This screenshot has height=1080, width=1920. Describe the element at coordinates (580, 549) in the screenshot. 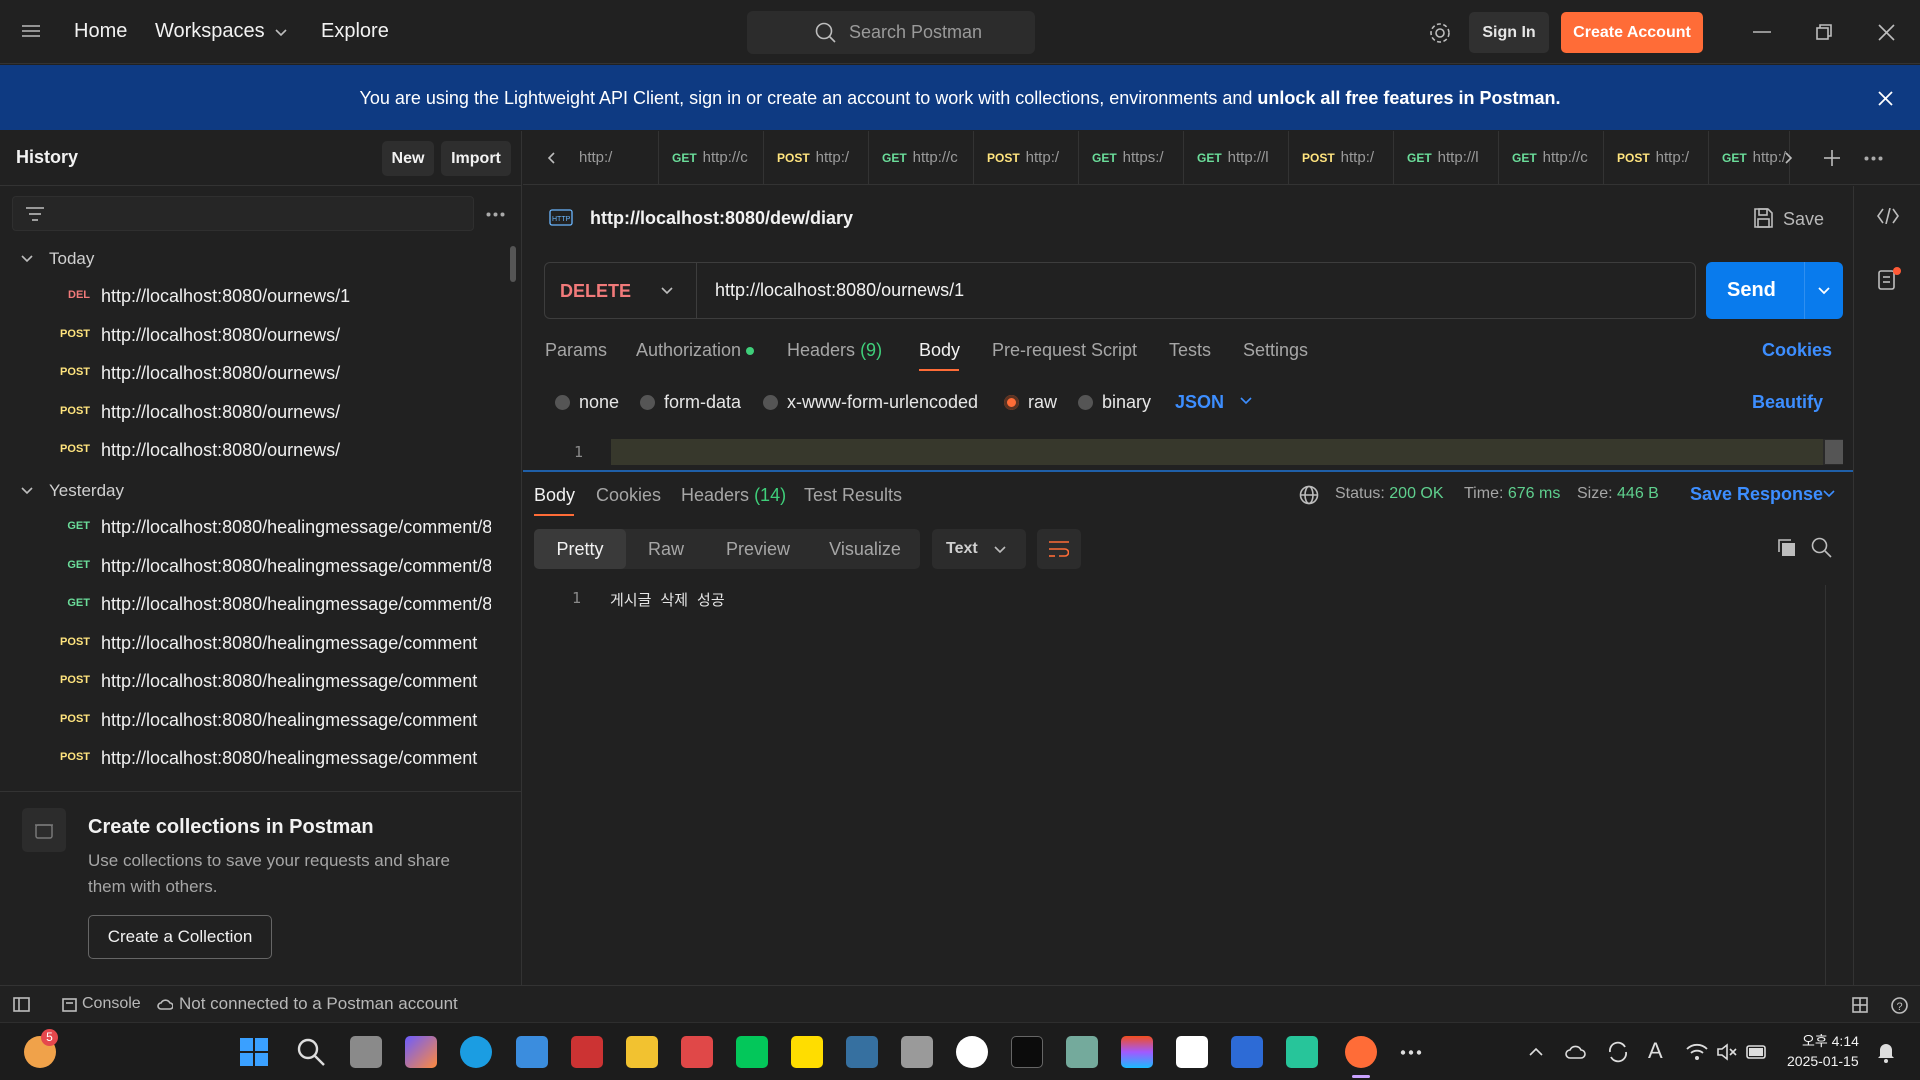

I see `format-pretty: Pretty` at that location.